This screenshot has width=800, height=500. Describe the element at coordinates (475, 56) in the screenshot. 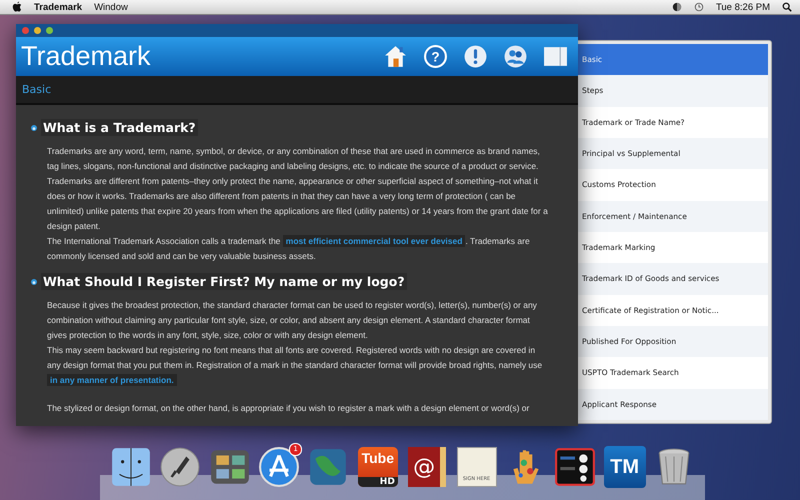

I see `alert-icon` at that location.